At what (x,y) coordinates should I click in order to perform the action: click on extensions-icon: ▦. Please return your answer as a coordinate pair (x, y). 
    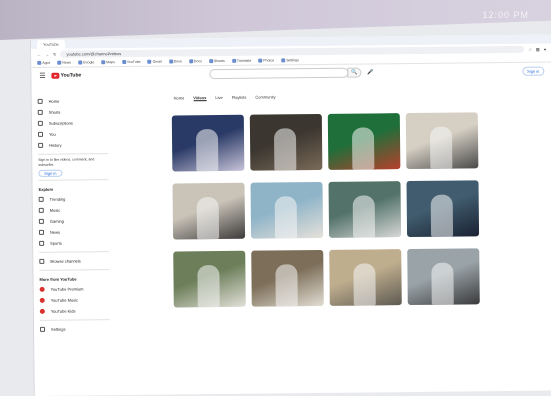
    Looking at the image, I should click on (538, 48).